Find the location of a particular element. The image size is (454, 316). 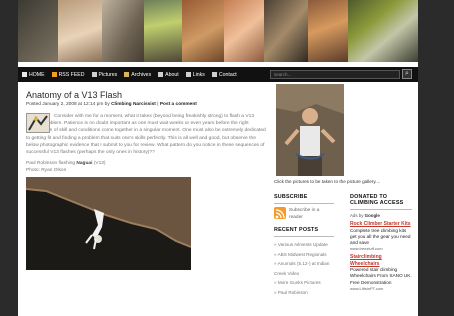

mail-icon is located at coordinates (214, 74).